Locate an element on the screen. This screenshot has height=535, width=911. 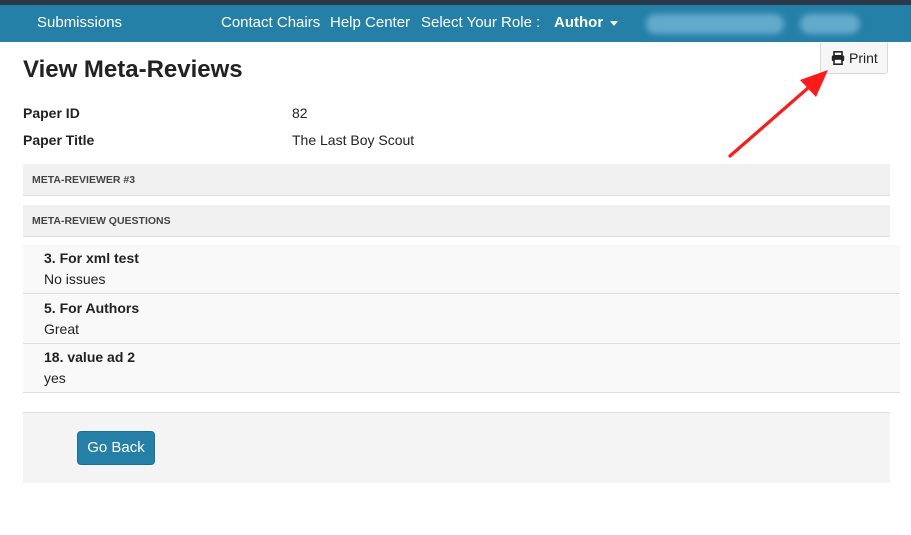
paper-id-value: 82 is located at coordinates (300, 113).